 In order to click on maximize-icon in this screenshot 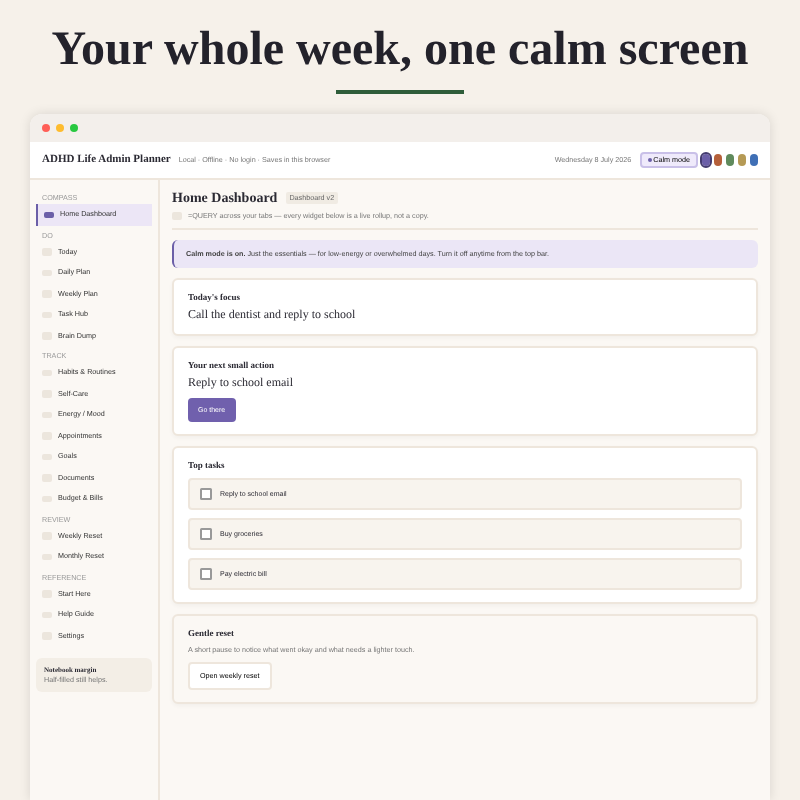, I will do `click(74, 128)`.